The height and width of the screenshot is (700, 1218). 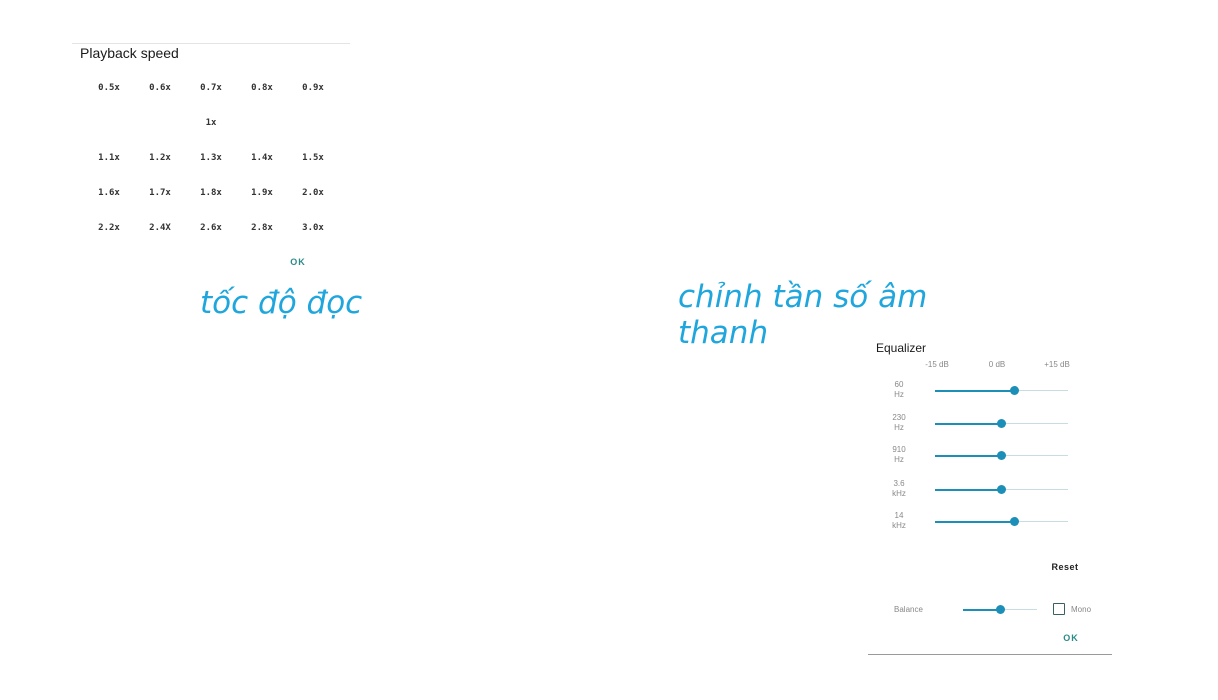 I want to click on balance-slider, so click(x=1000, y=609).